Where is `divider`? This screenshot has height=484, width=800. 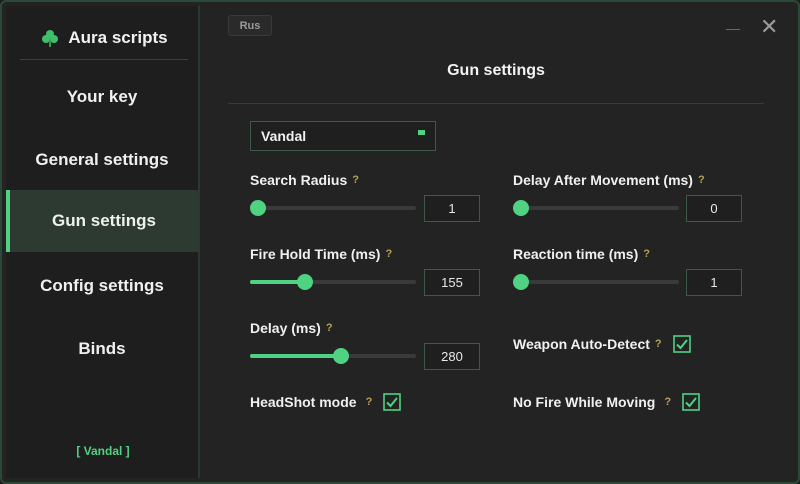 divider is located at coordinates (496, 103).